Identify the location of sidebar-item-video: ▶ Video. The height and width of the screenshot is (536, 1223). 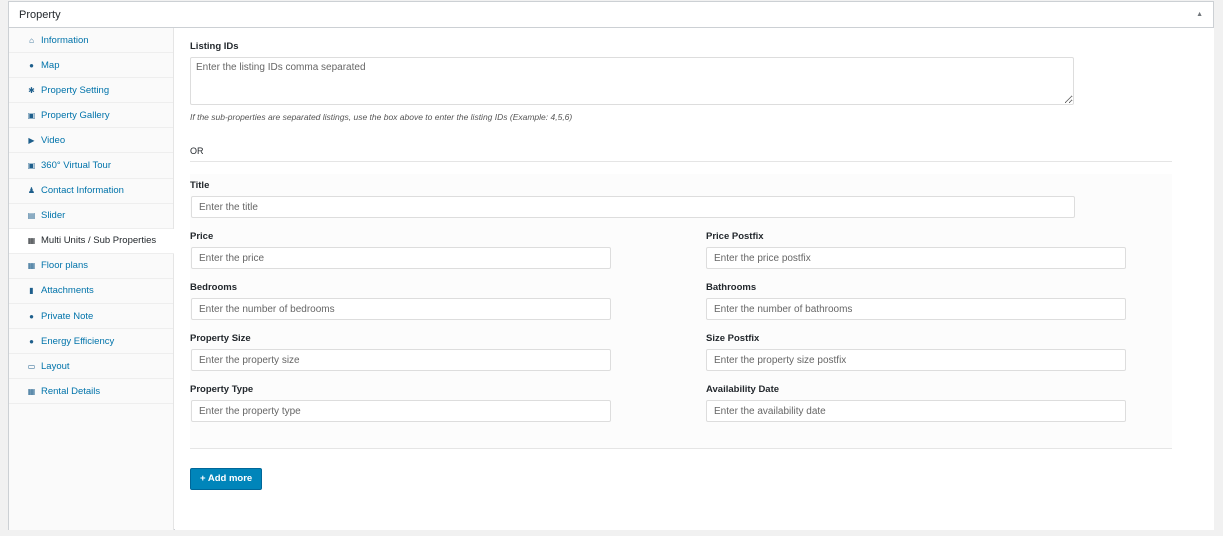
(91, 141).